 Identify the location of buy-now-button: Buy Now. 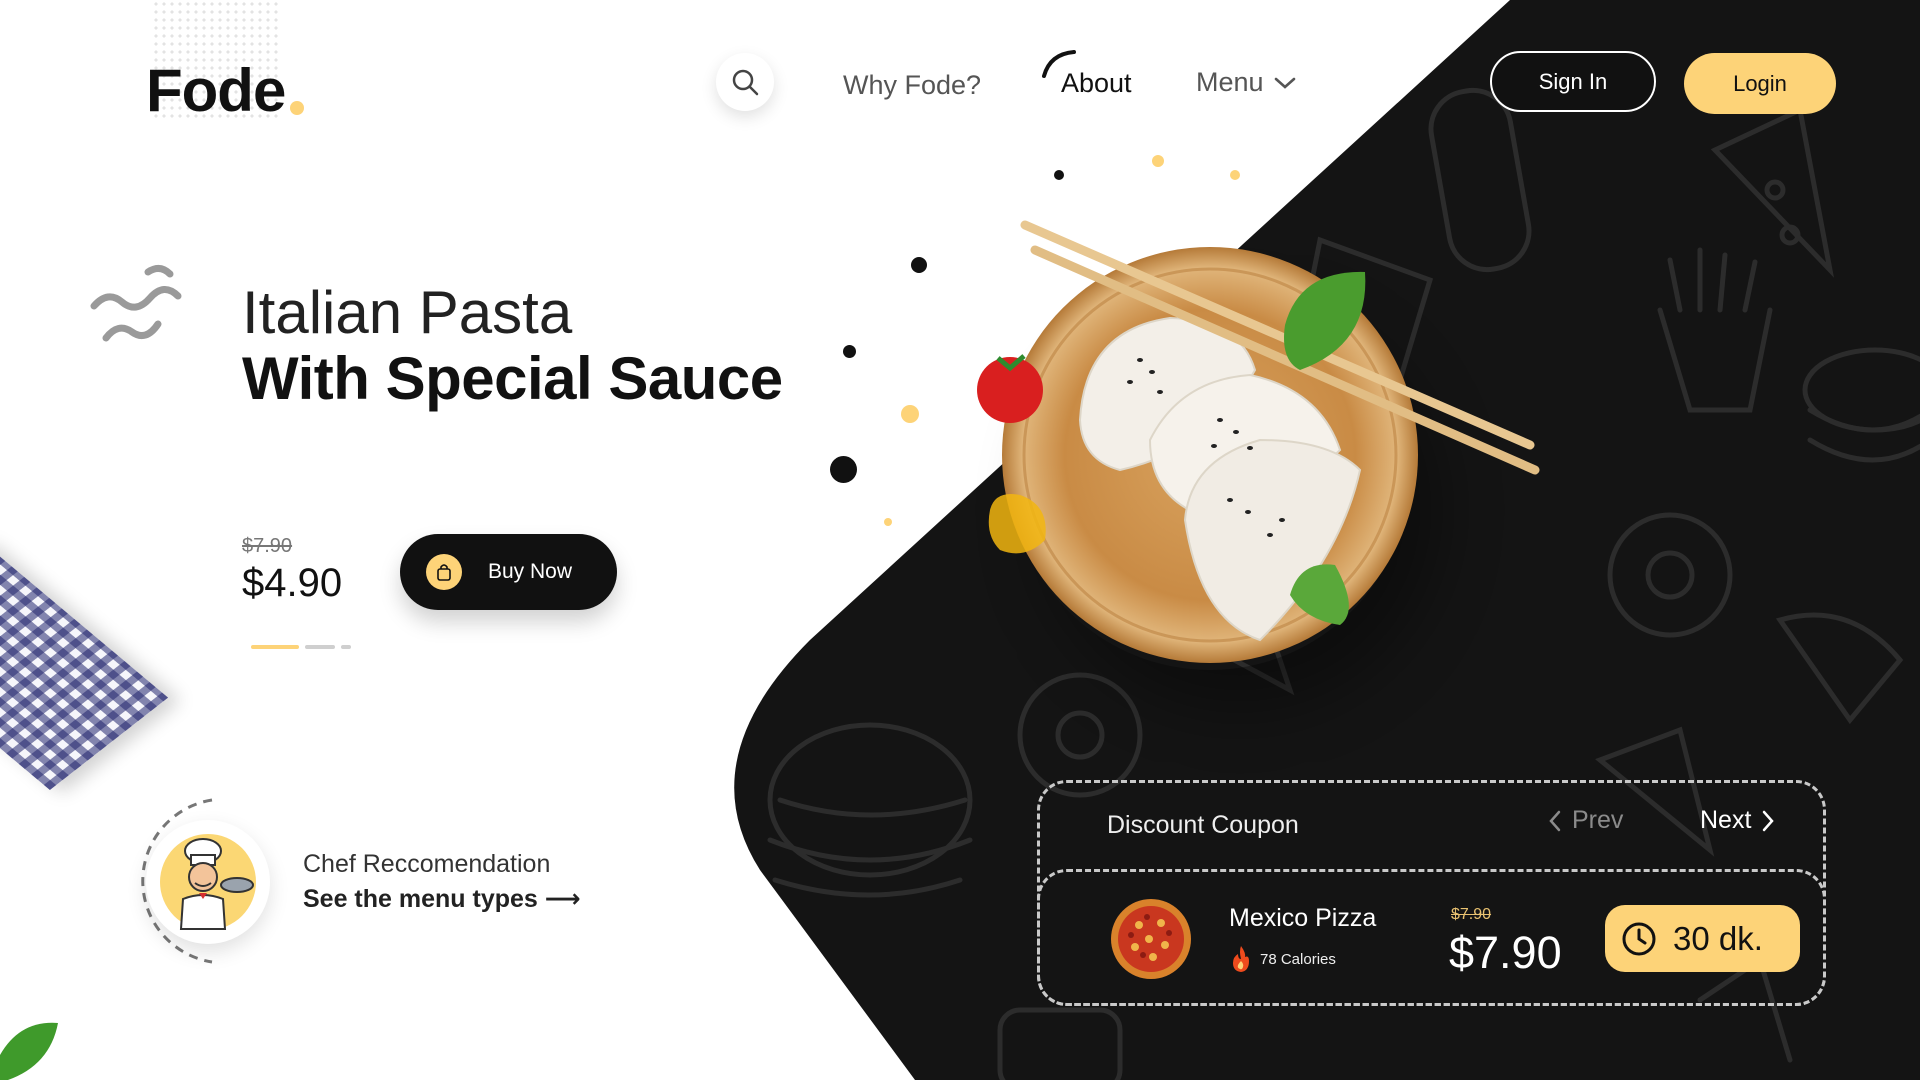
(508, 572).